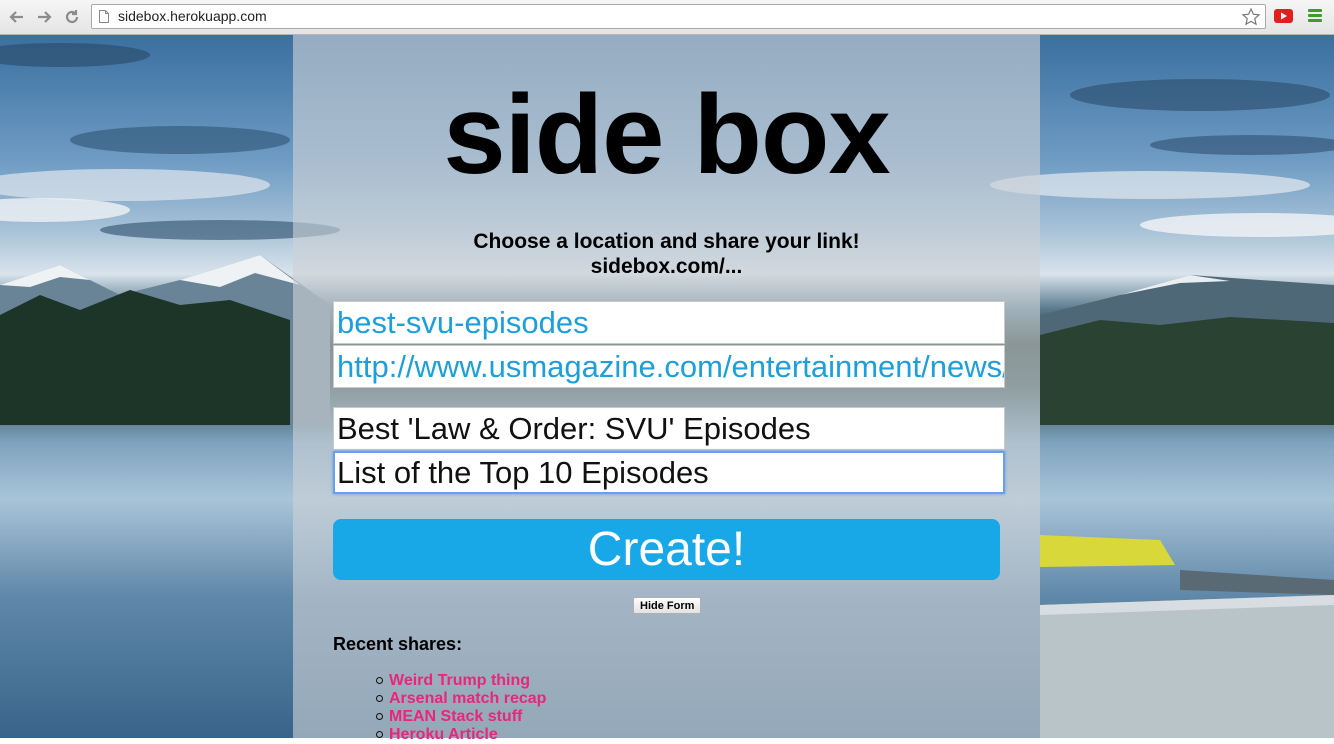 This screenshot has width=1334, height=744. What do you see at coordinates (666, 241) in the screenshot?
I see `subtitle-instruction: Choose a location and share your link!` at bounding box center [666, 241].